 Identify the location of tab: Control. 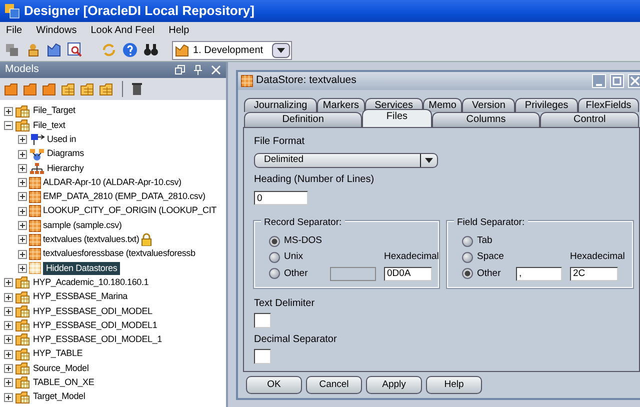
(589, 119).